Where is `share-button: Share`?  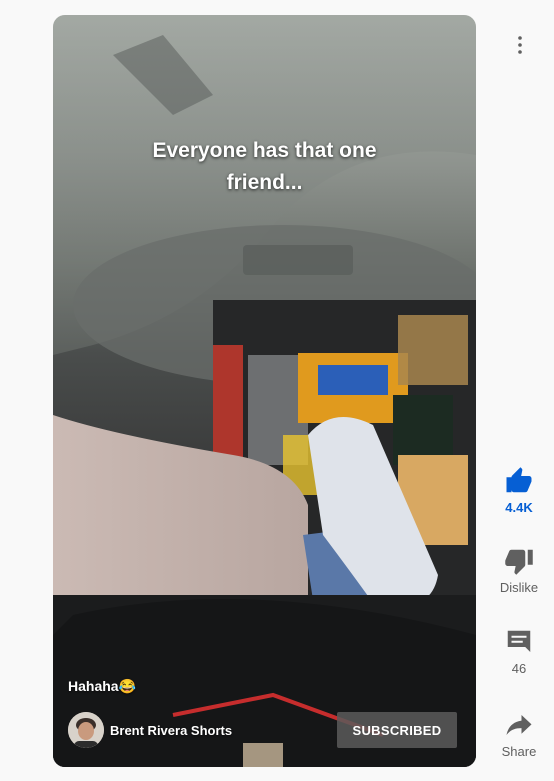 share-button: Share is located at coordinates (519, 734).